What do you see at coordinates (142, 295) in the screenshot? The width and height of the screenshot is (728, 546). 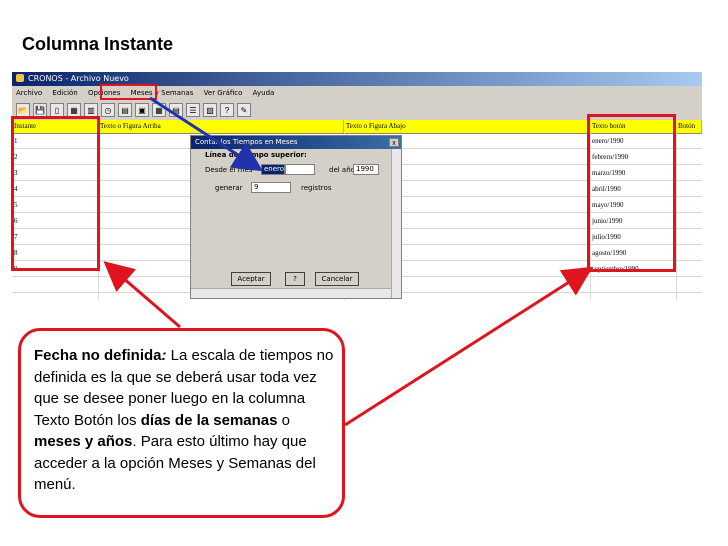 I see `arrow-to-instante` at bounding box center [142, 295].